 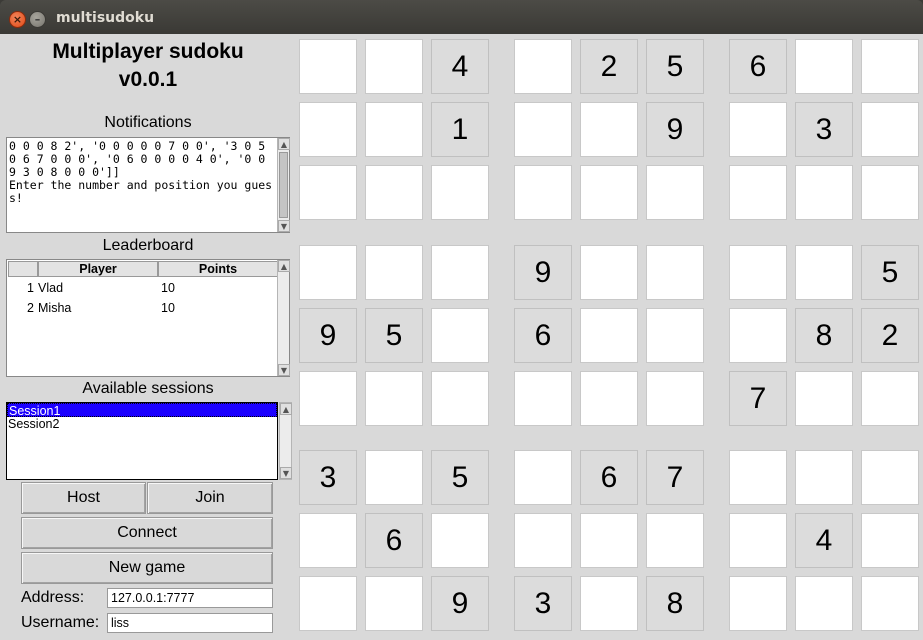 I want to click on notifications-scrollbar: ▲ ▼, so click(x=283, y=185).